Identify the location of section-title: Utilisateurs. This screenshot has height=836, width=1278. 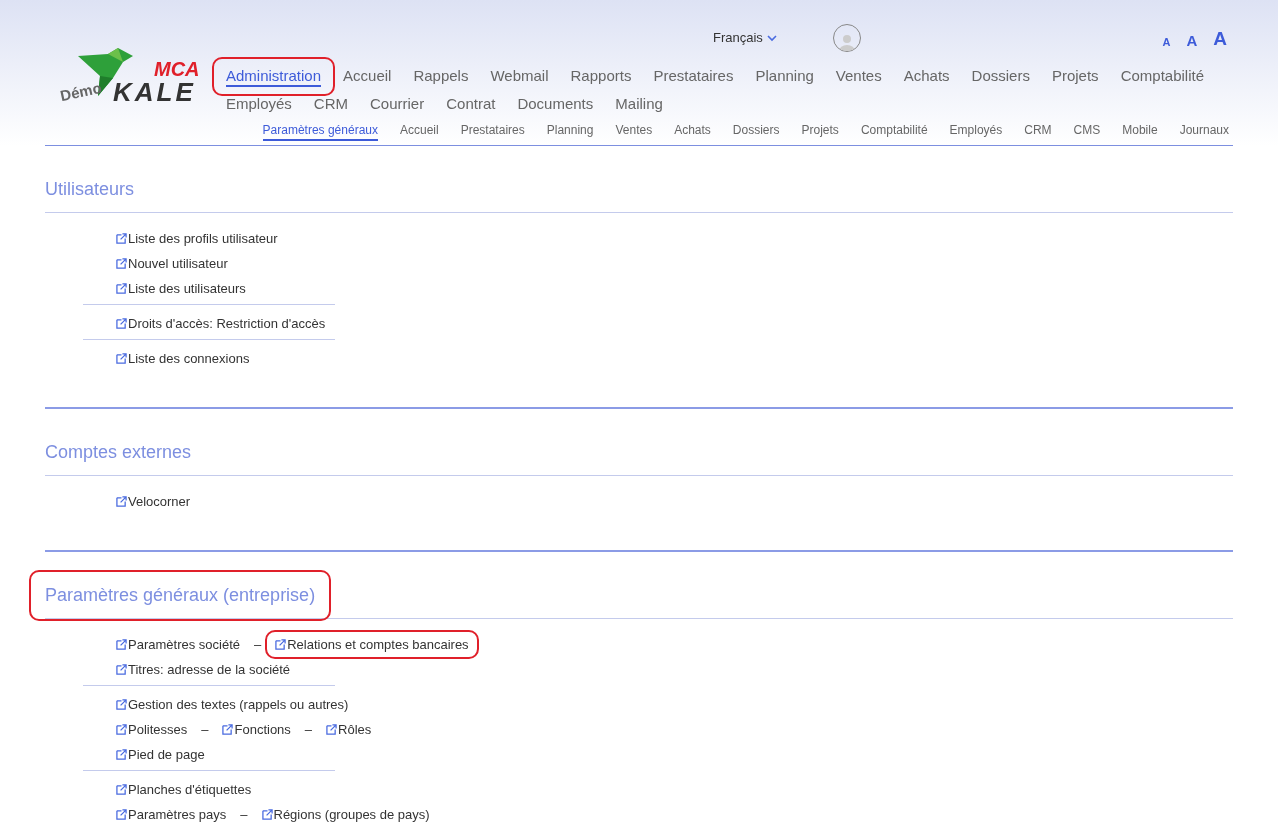
(90, 189).